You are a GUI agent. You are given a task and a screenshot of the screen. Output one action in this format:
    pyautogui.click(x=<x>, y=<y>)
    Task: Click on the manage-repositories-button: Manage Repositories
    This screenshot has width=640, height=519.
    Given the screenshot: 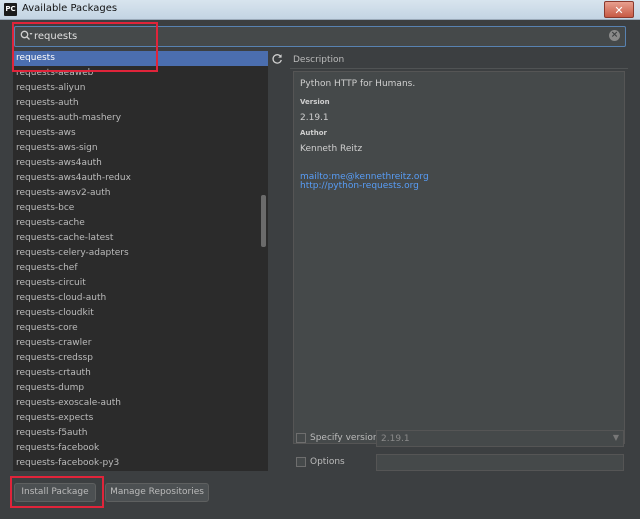 What is the action you would take?
    pyautogui.click(x=157, y=492)
    